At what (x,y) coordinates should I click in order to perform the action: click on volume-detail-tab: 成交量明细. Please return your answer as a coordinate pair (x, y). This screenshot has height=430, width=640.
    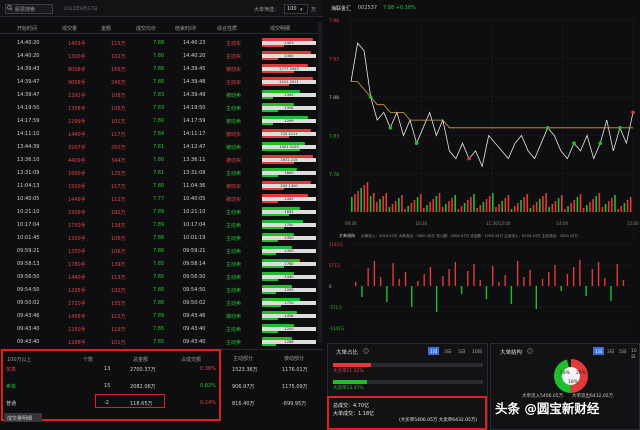
    Looking at the image, I should click on (23, 417).